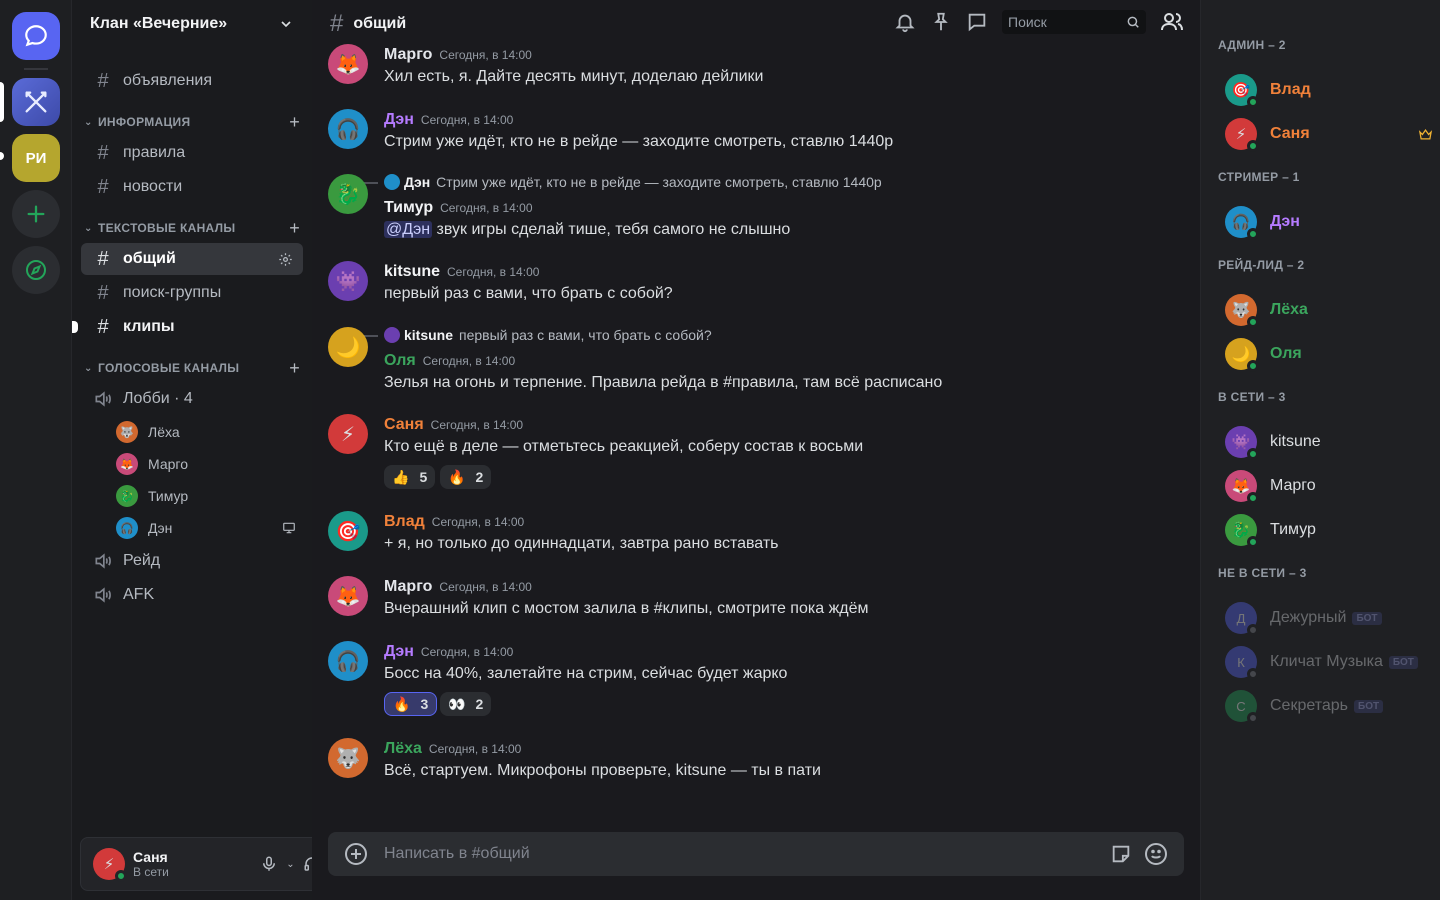  I want to click on channel-label: правила, so click(154, 152).